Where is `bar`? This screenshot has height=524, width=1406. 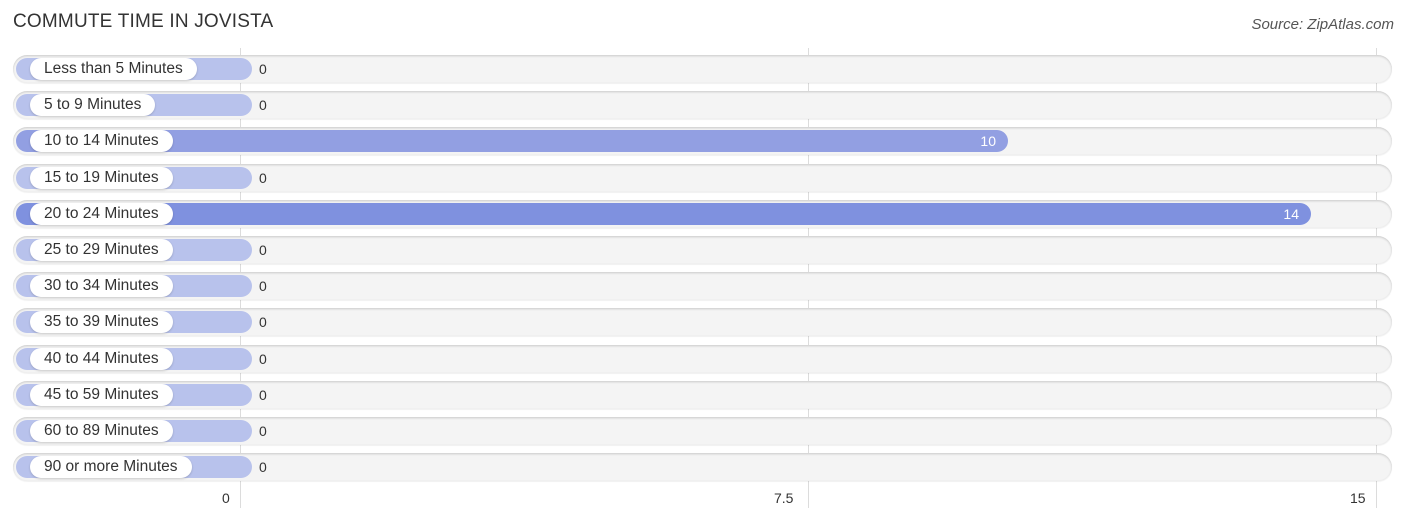
bar is located at coordinates (663, 214).